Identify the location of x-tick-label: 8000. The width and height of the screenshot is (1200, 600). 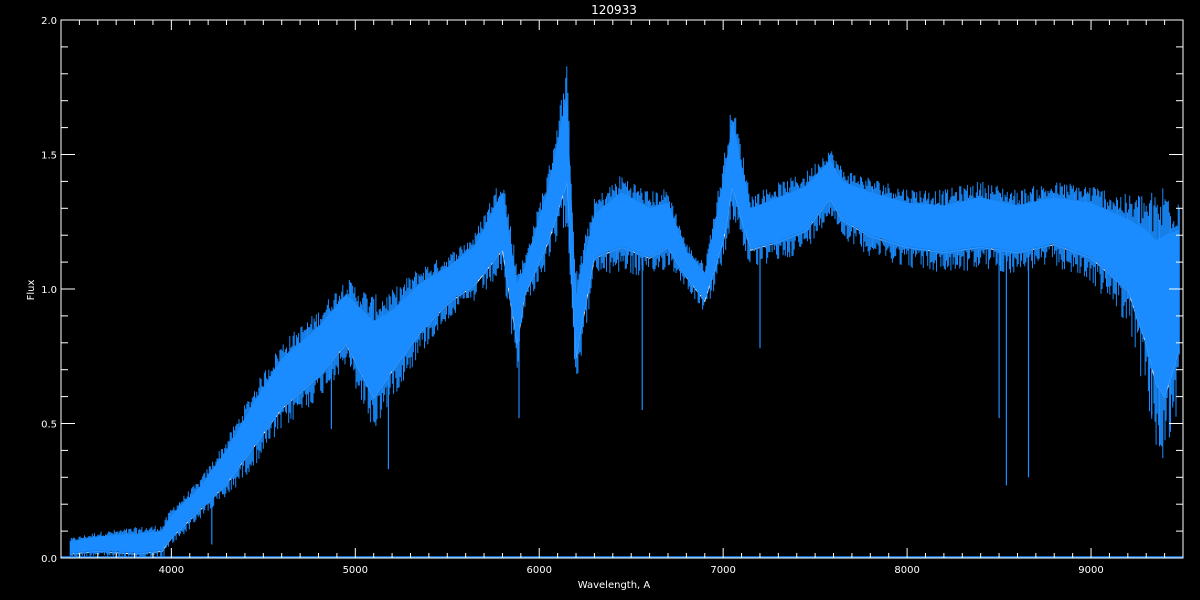
(906, 570).